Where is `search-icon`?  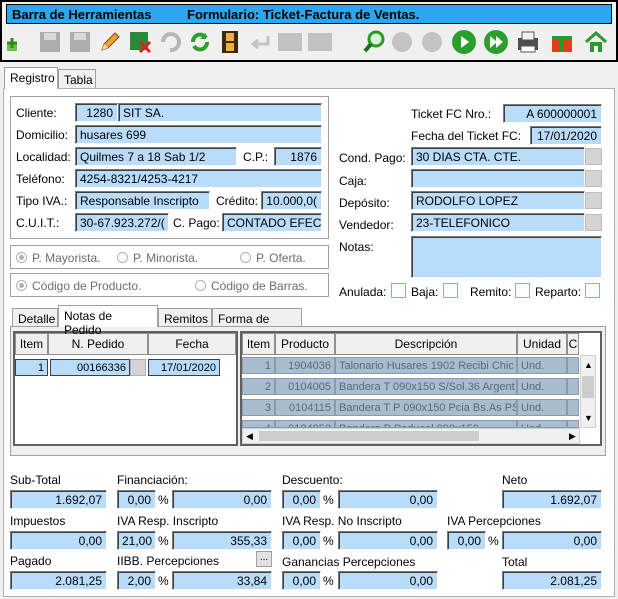 search-icon is located at coordinates (374, 42).